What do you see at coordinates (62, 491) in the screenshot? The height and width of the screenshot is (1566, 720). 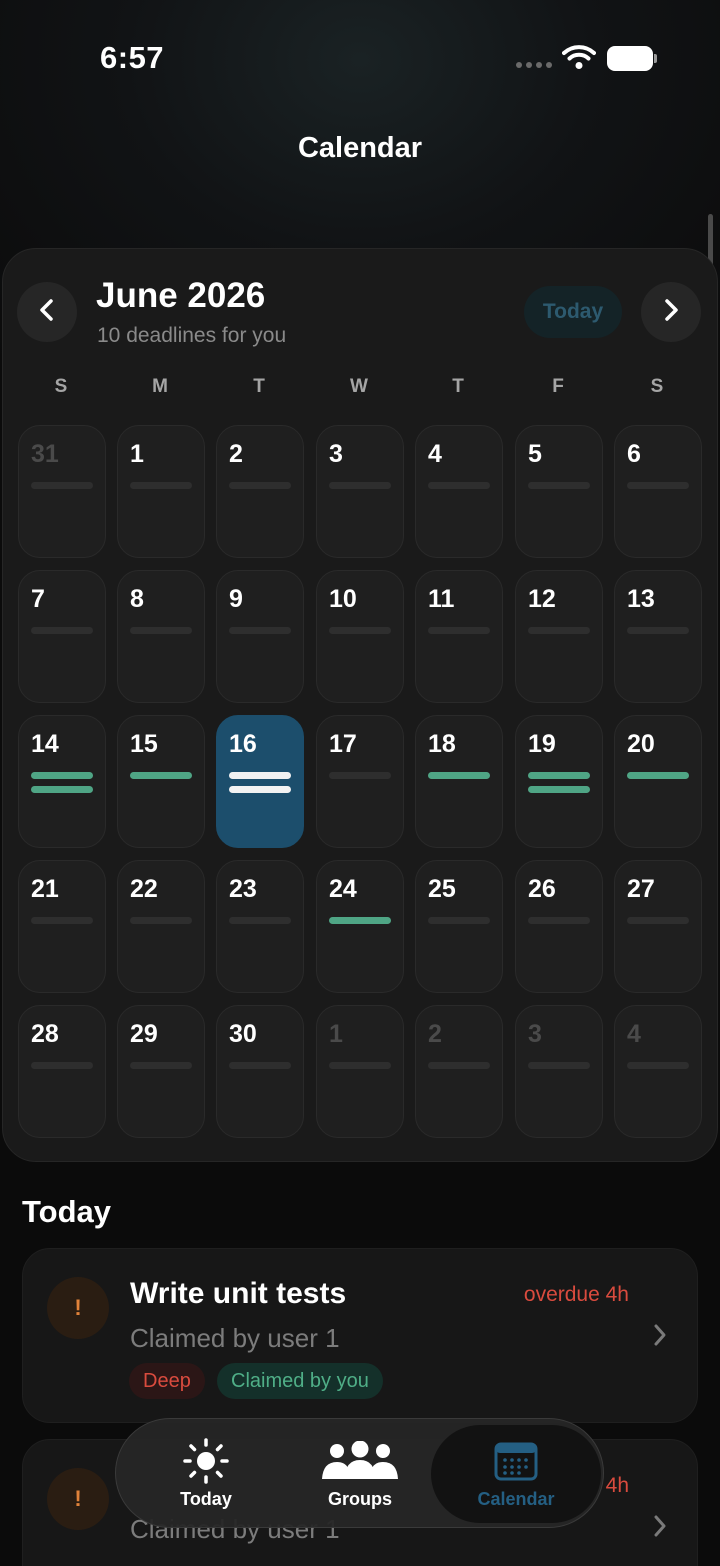 I see `day-cell: 31` at bounding box center [62, 491].